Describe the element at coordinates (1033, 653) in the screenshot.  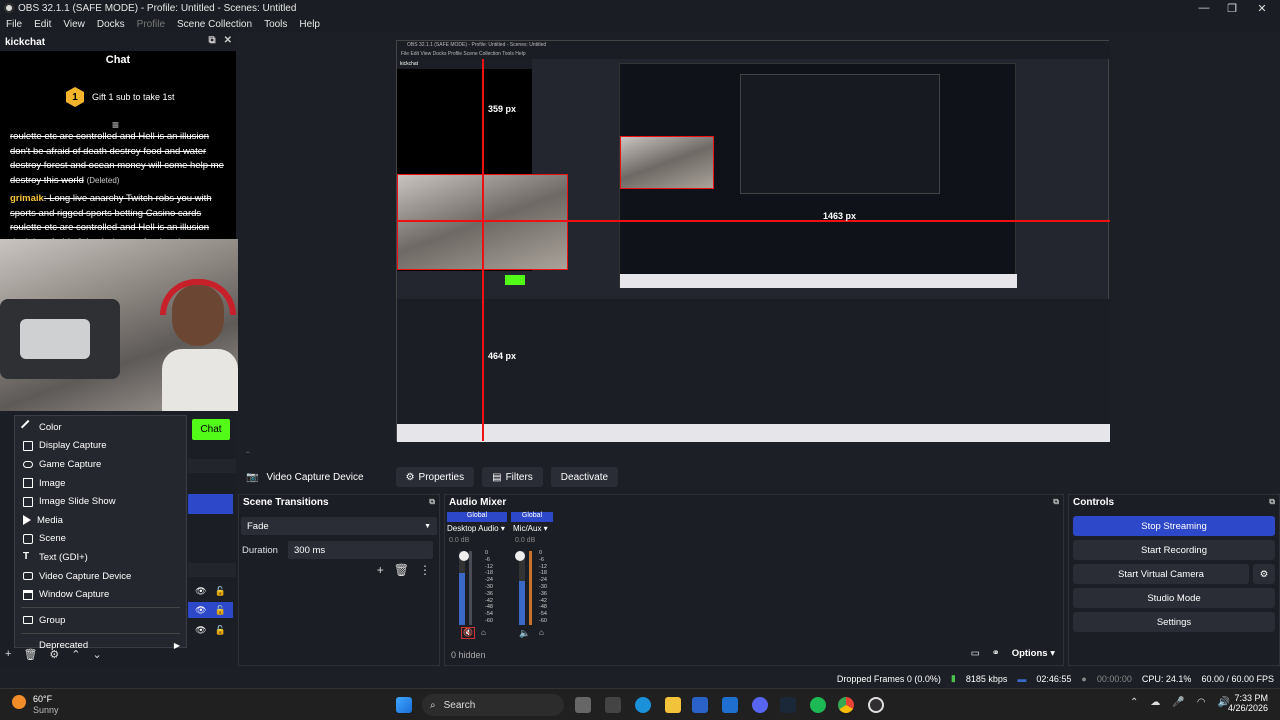
I see `mixer-options-button: Options ▾` at that location.